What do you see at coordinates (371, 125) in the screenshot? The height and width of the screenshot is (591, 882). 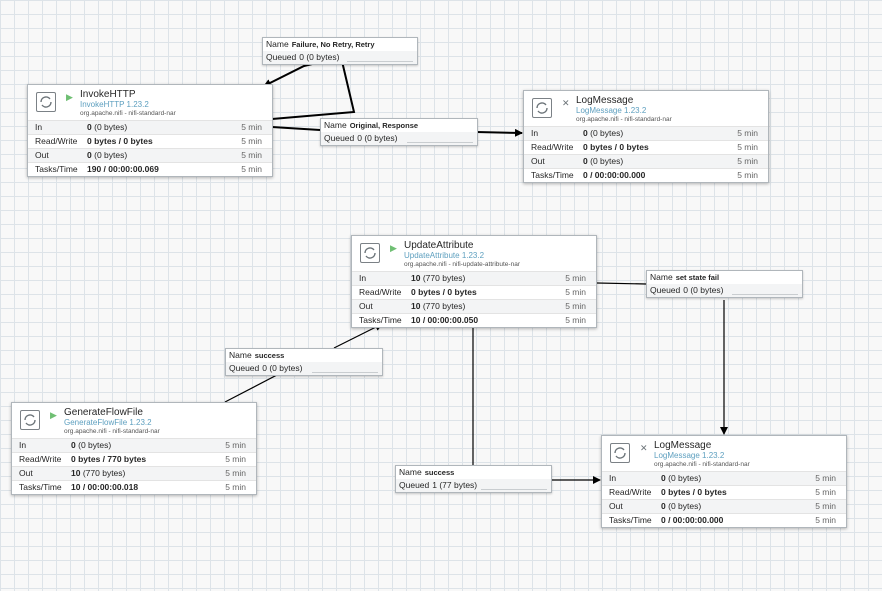 I see `connection-name-row: Name Original, Response` at bounding box center [371, 125].